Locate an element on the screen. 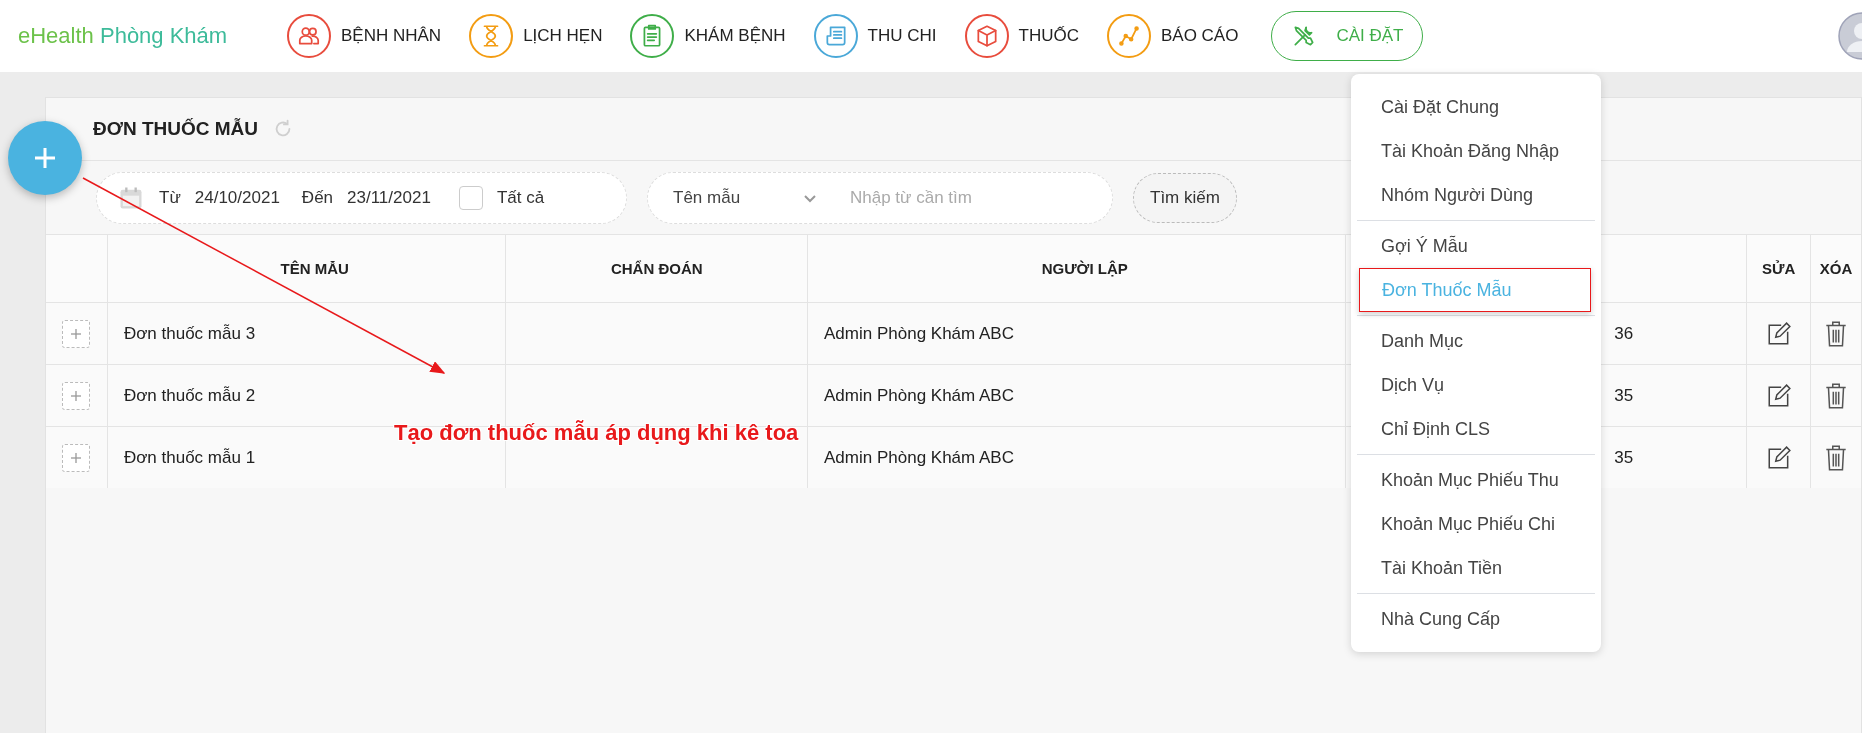  search-button: Tìm kiếm is located at coordinates (1185, 197).